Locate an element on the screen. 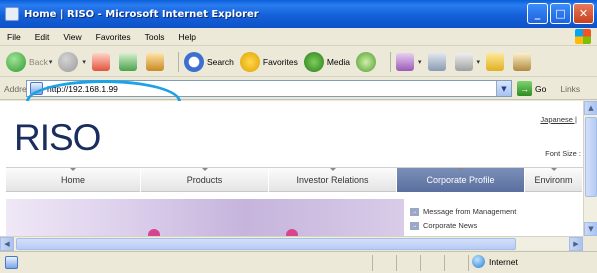 This screenshot has width=597, height=273. media-button: Media is located at coordinates (326, 61).